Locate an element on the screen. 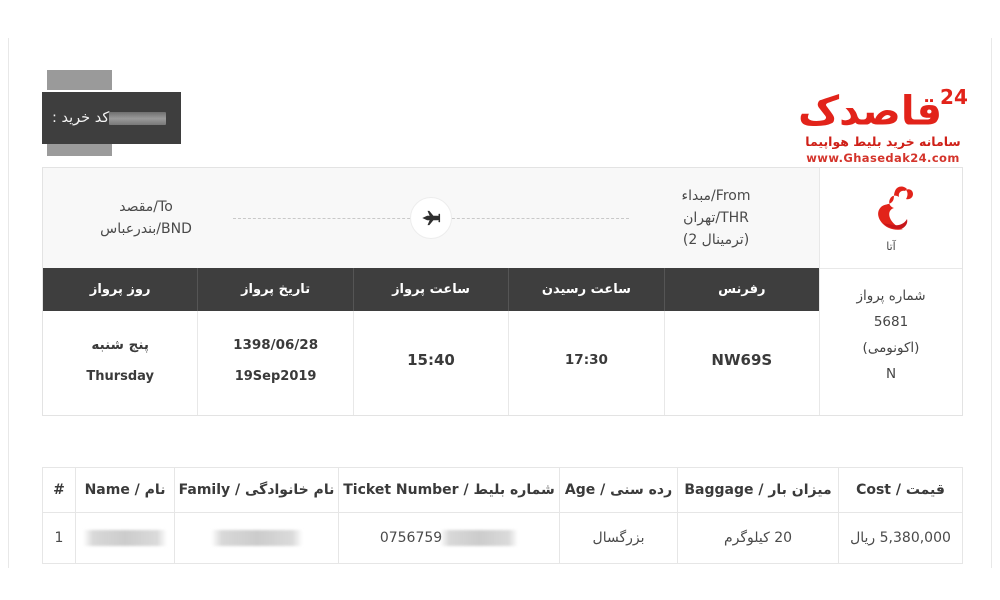 This screenshot has height=600, width=1000. route-body: From/مبداء THR/تهران (ترمینال 2) To/مقصد is located at coordinates (431, 218).